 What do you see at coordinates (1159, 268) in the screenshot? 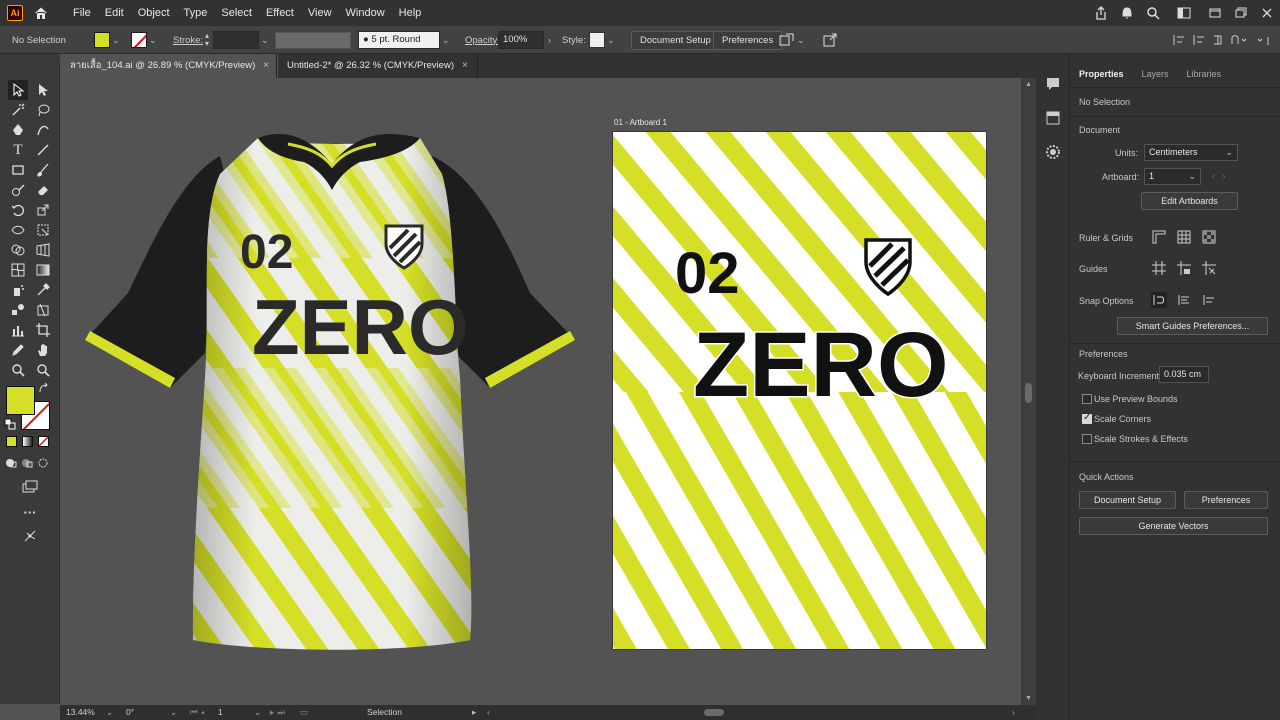
I see `show-guides-icon` at bounding box center [1159, 268].